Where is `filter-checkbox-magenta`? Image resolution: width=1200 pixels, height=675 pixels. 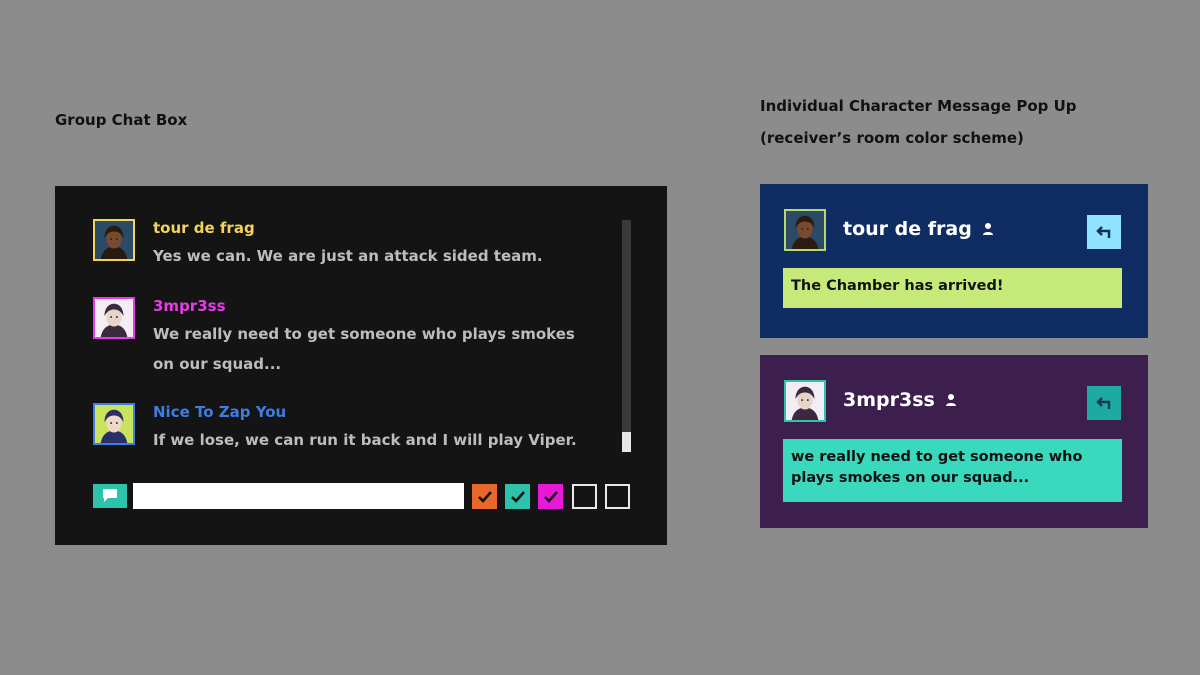 filter-checkbox-magenta is located at coordinates (550, 496).